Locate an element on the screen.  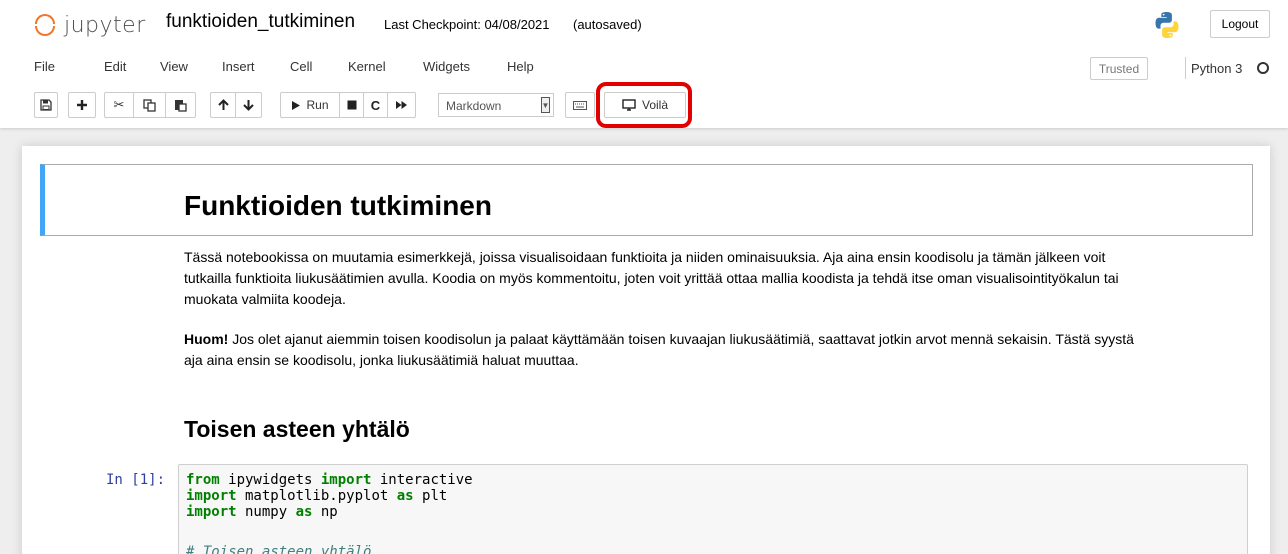
command-palette-button is located at coordinates (580, 105).